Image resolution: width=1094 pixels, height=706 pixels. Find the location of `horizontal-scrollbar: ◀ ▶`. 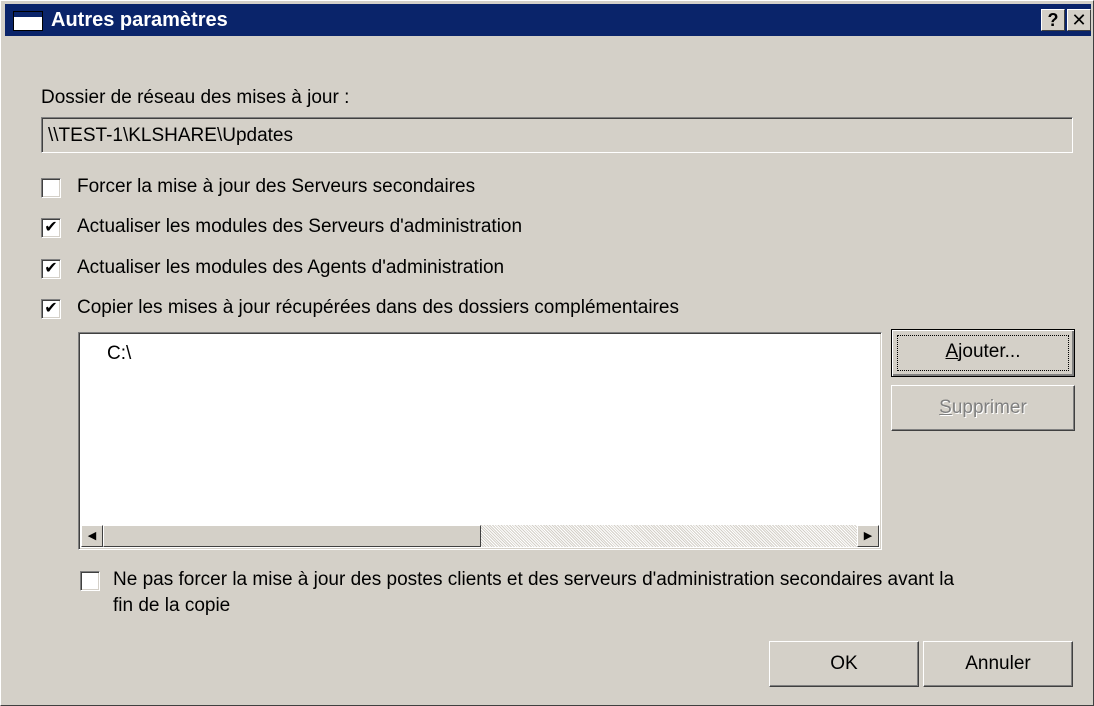

horizontal-scrollbar: ◀ ▶ is located at coordinates (480, 536).